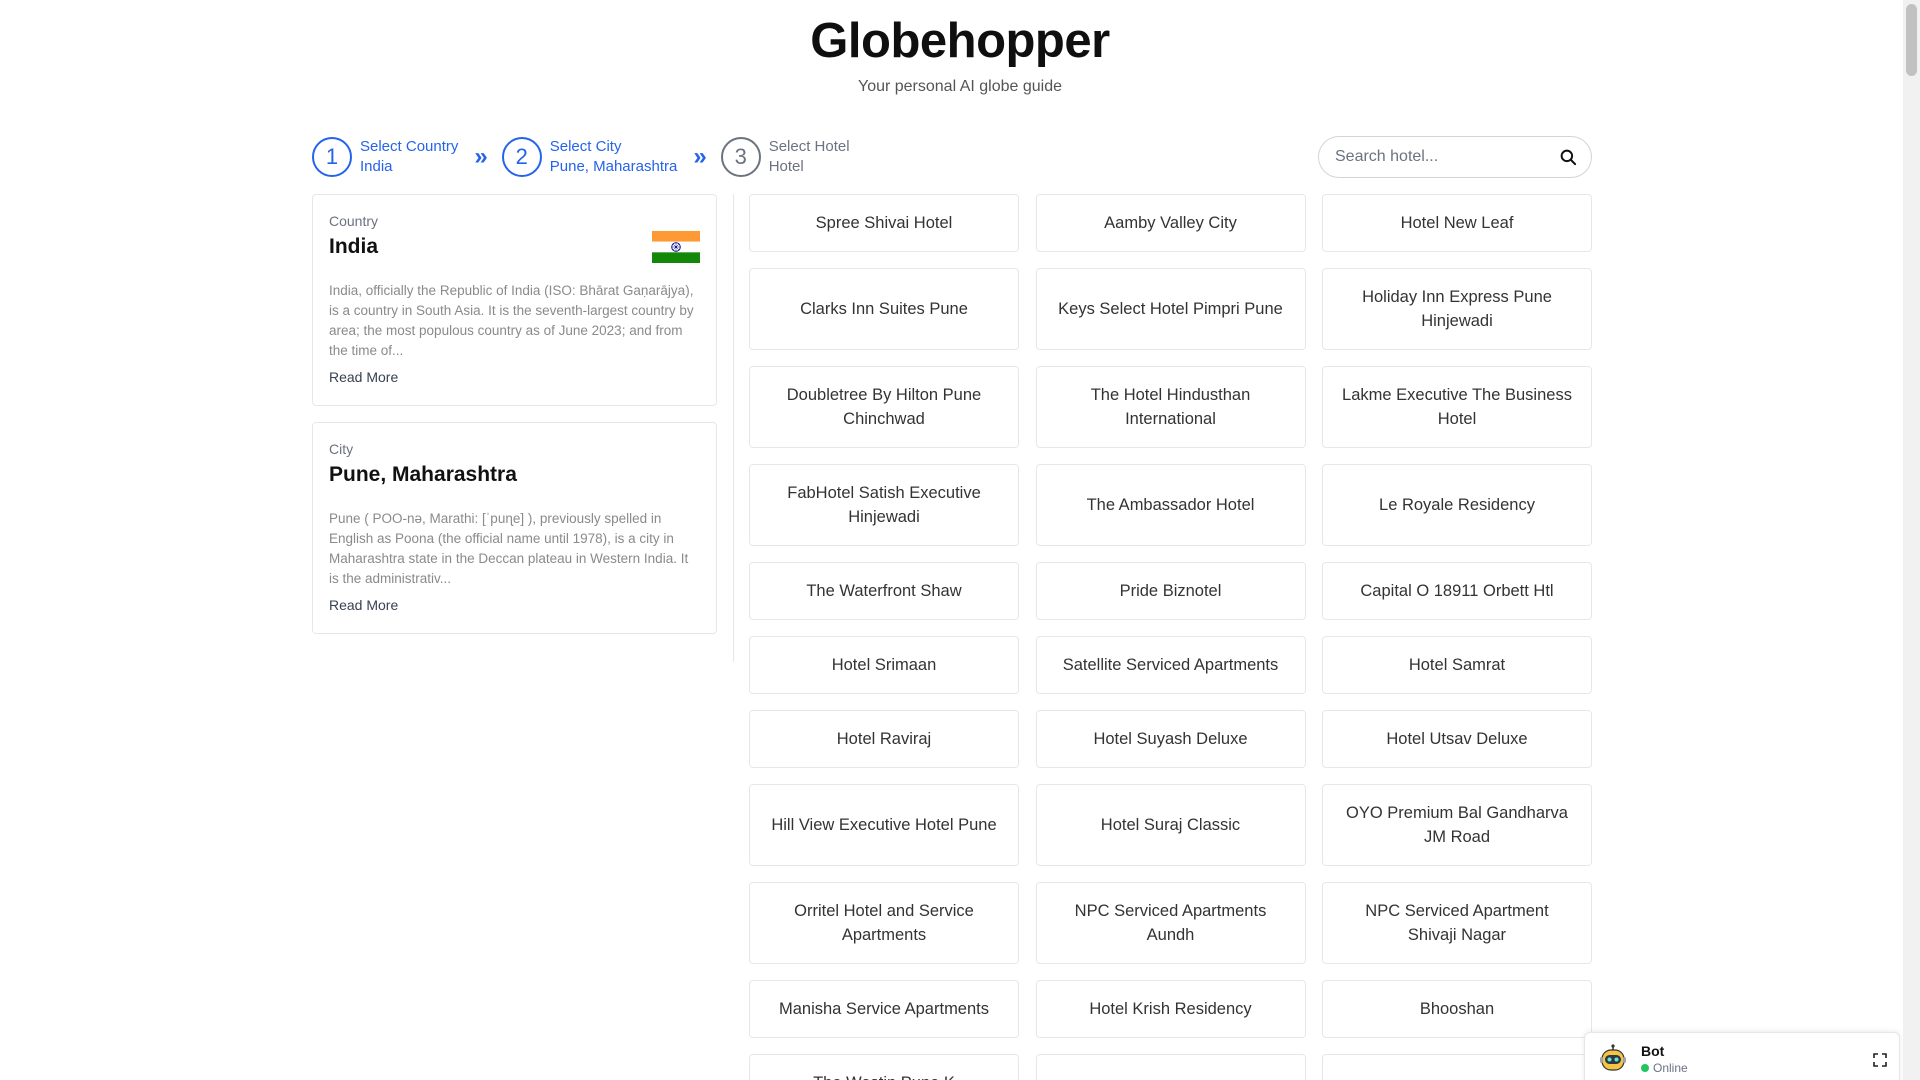  I want to click on hotel-card: The Westin Pune K, so click(884, 1067).